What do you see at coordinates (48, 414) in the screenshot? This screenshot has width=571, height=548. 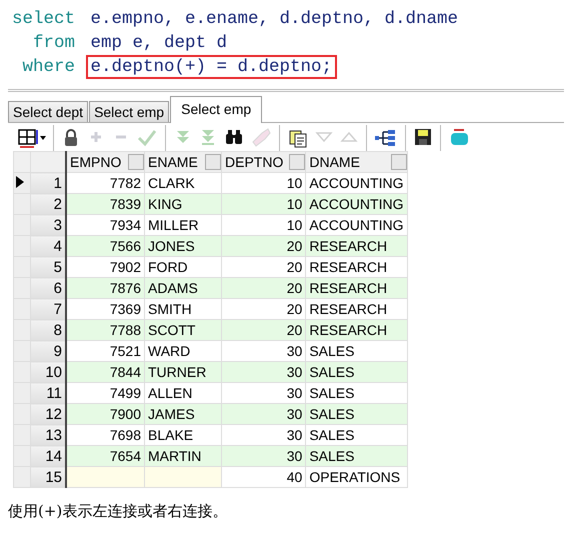 I see `row-number: 12` at bounding box center [48, 414].